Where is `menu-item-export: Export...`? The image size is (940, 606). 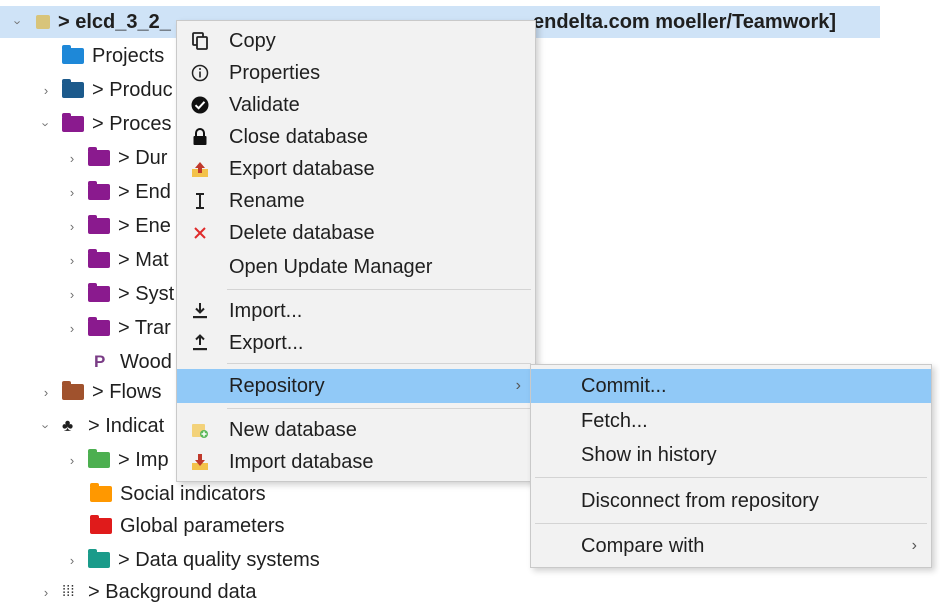 menu-item-export: Export... is located at coordinates (356, 343).